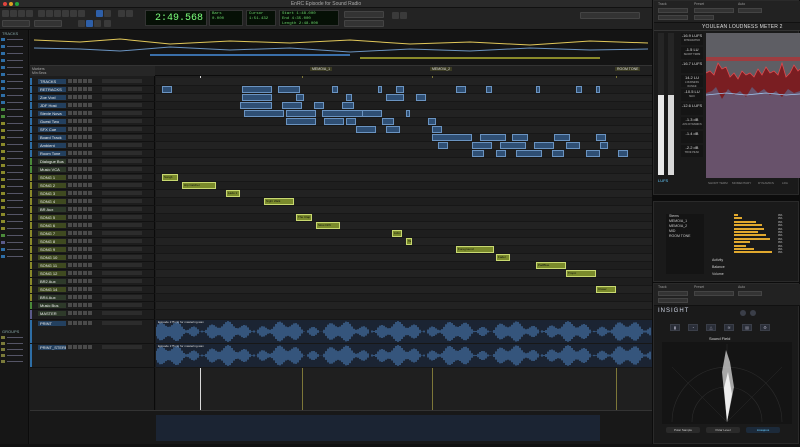 Image resolution: width=800 pixels, height=447 pixels. What do you see at coordinates (65, 13) in the screenshot?
I see `grabber-tool-icon` at bounding box center [65, 13].